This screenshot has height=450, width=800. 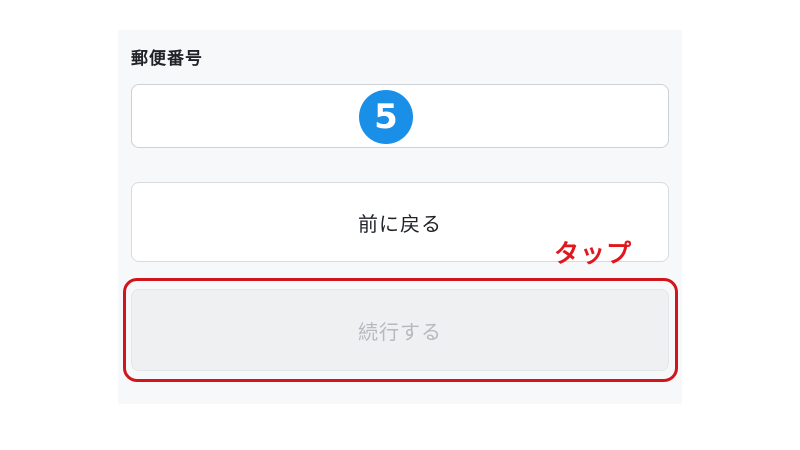 I want to click on postal-code-label: 郵便番号, so click(x=167, y=59).